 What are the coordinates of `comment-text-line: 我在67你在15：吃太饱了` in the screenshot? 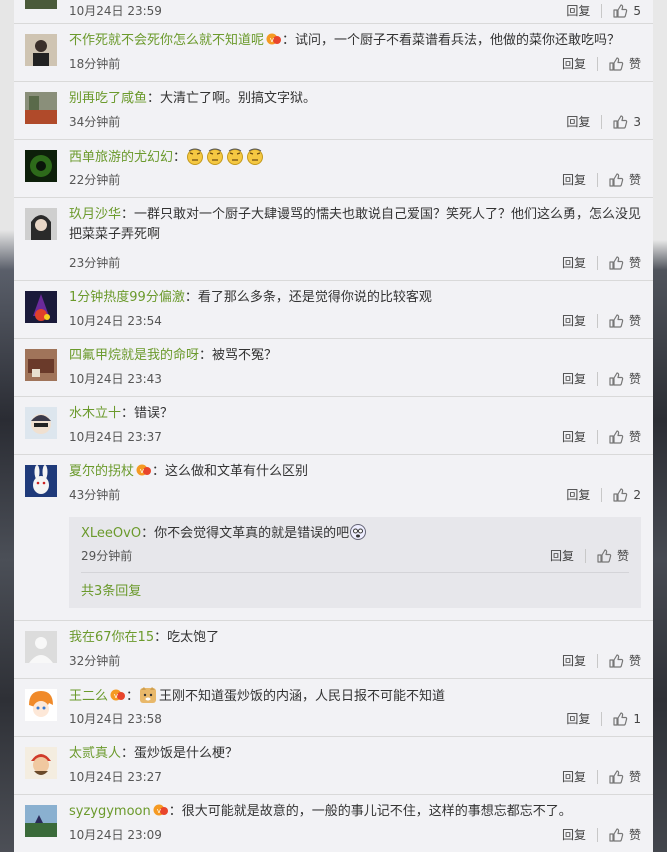 It's located at (356, 638).